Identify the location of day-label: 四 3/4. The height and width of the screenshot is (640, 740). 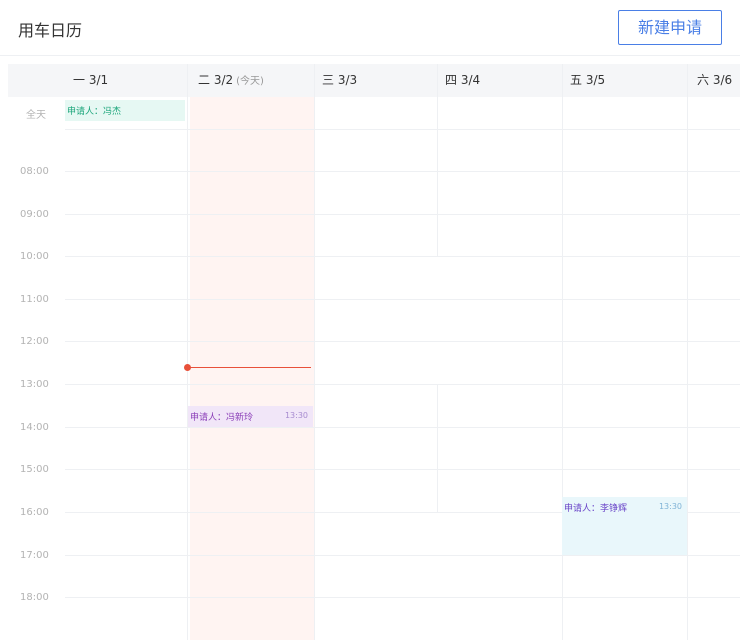
(463, 80).